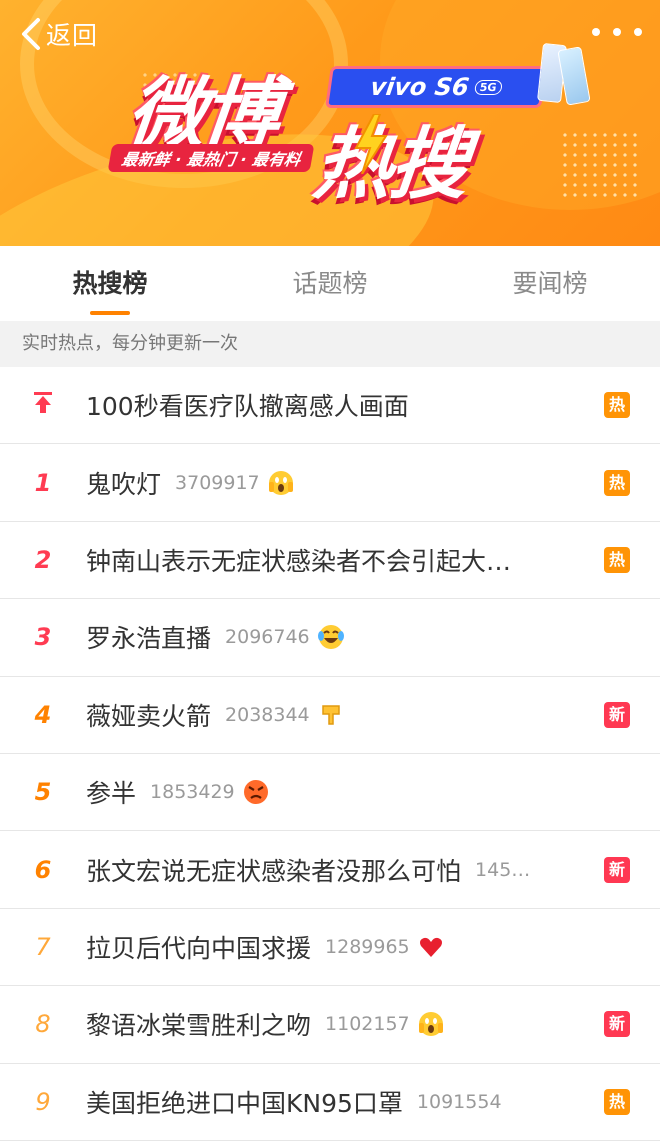 The height and width of the screenshot is (1141, 660). What do you see at coordinates (43, 1024) in the screenshot?
I see `rank-number: 8` at bounding box center [43, 1024].